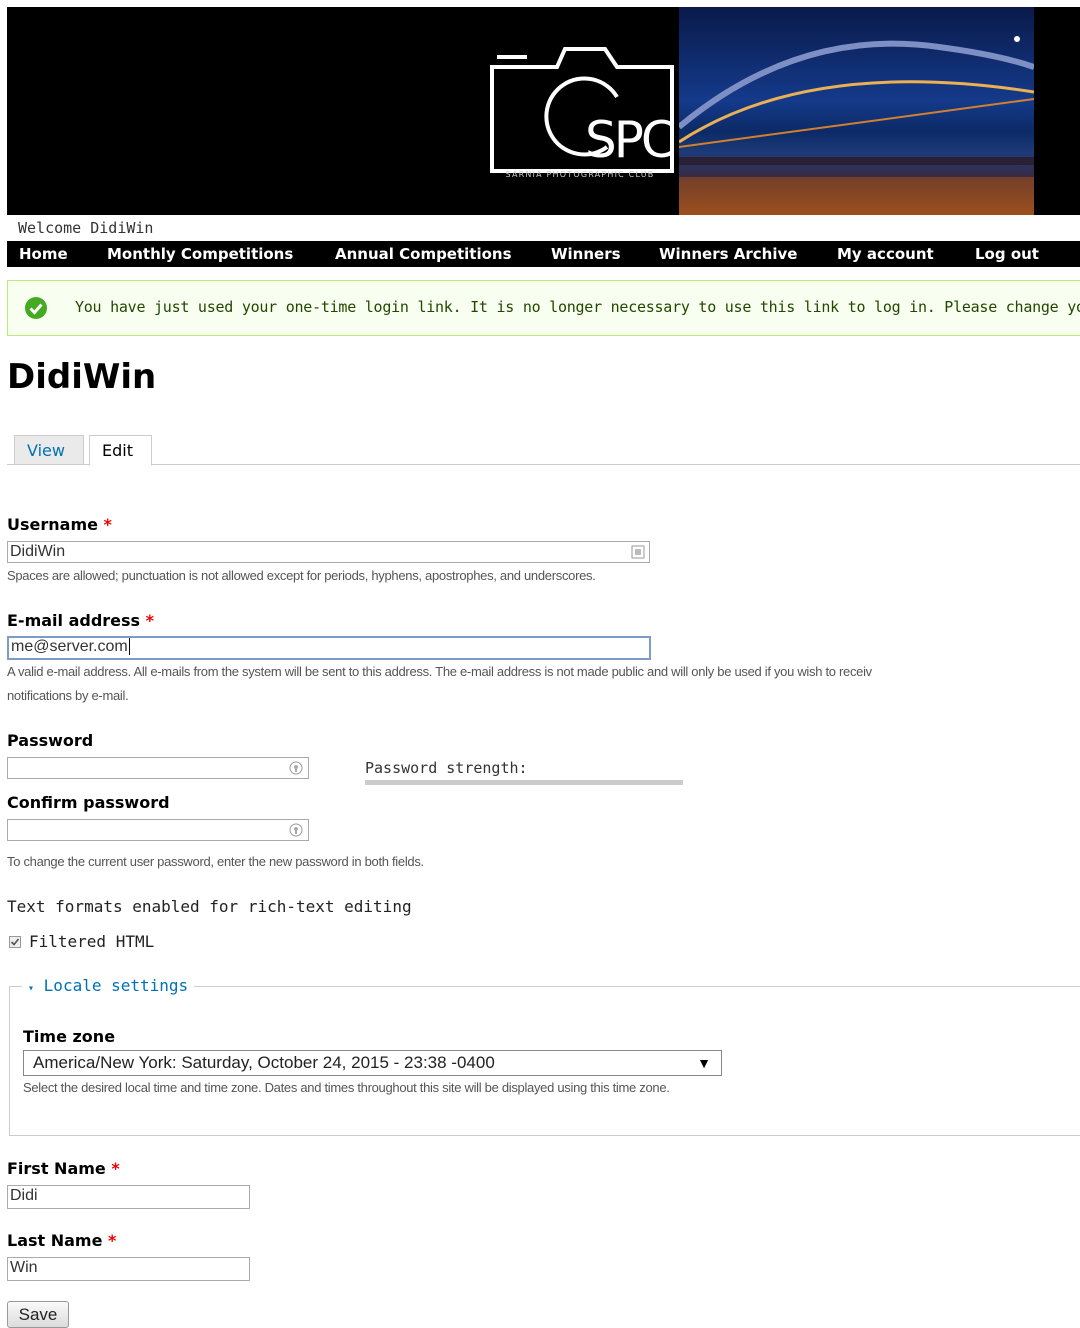  Describe the element at coordinates (24, 1267) in the screenshot. I see `last-name-value: Win` at that location.